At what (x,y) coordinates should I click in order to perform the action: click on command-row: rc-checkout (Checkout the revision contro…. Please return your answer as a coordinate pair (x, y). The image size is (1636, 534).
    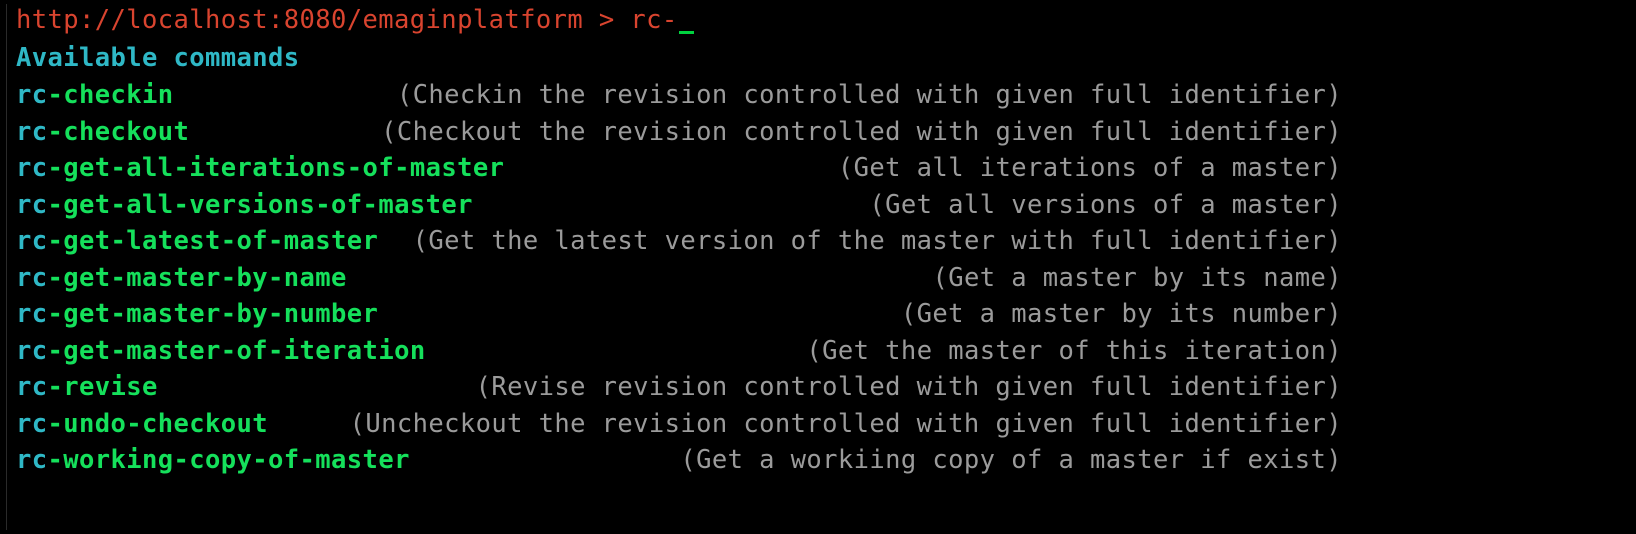
    Looking at the image, I should click on (679, 132).